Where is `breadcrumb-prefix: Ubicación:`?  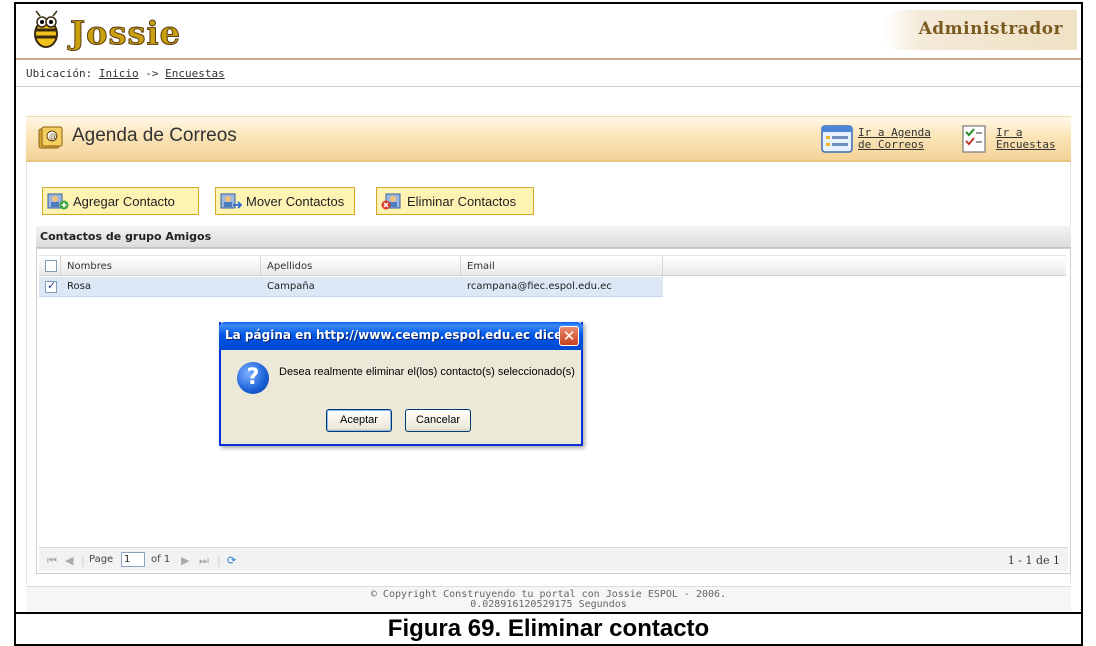
breadcrumb-prefix: Ubicación: is located at coordinates (59, 73).